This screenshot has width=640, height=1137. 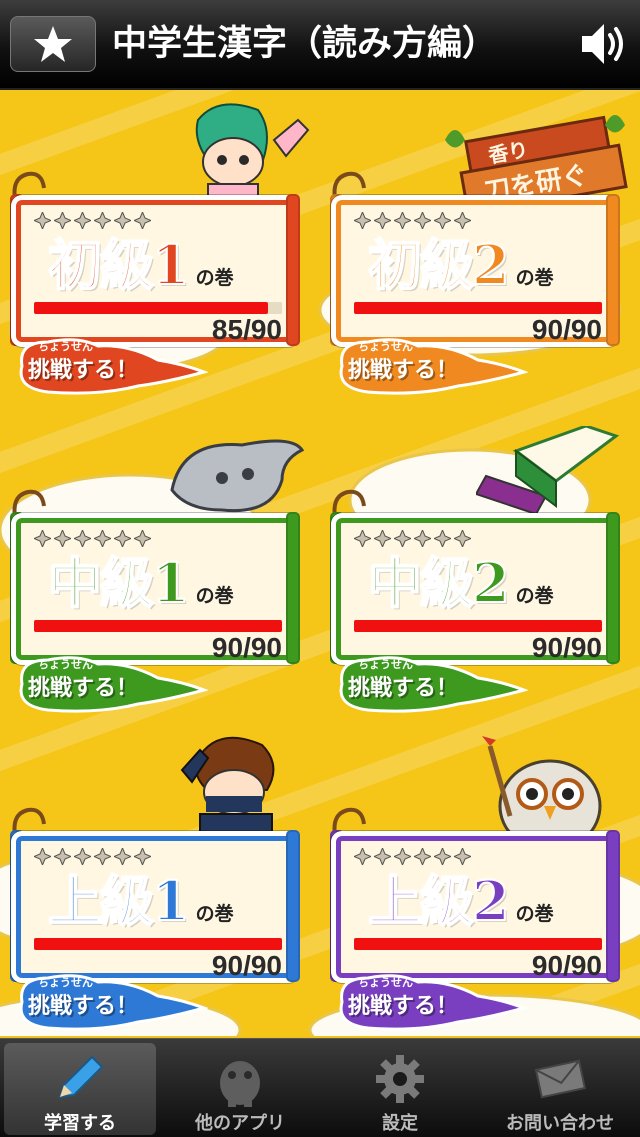 I want to click on tab-label: お問い合わせ, so click(x=560, y=1123).